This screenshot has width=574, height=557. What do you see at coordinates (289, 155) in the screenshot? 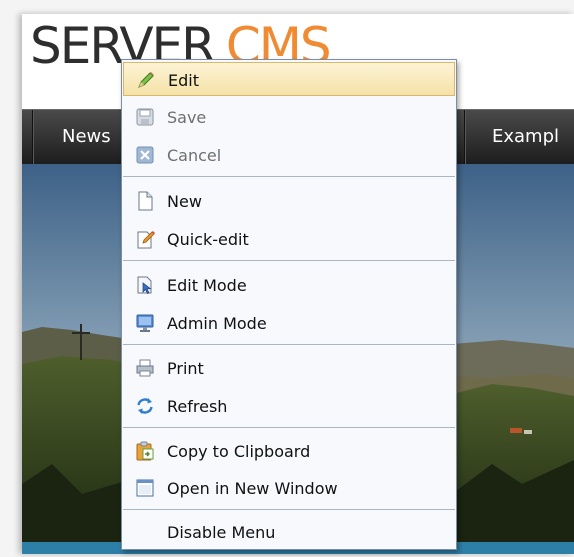
I see `menu-item-cancel: Cancel` at bounding box center [289, 155].